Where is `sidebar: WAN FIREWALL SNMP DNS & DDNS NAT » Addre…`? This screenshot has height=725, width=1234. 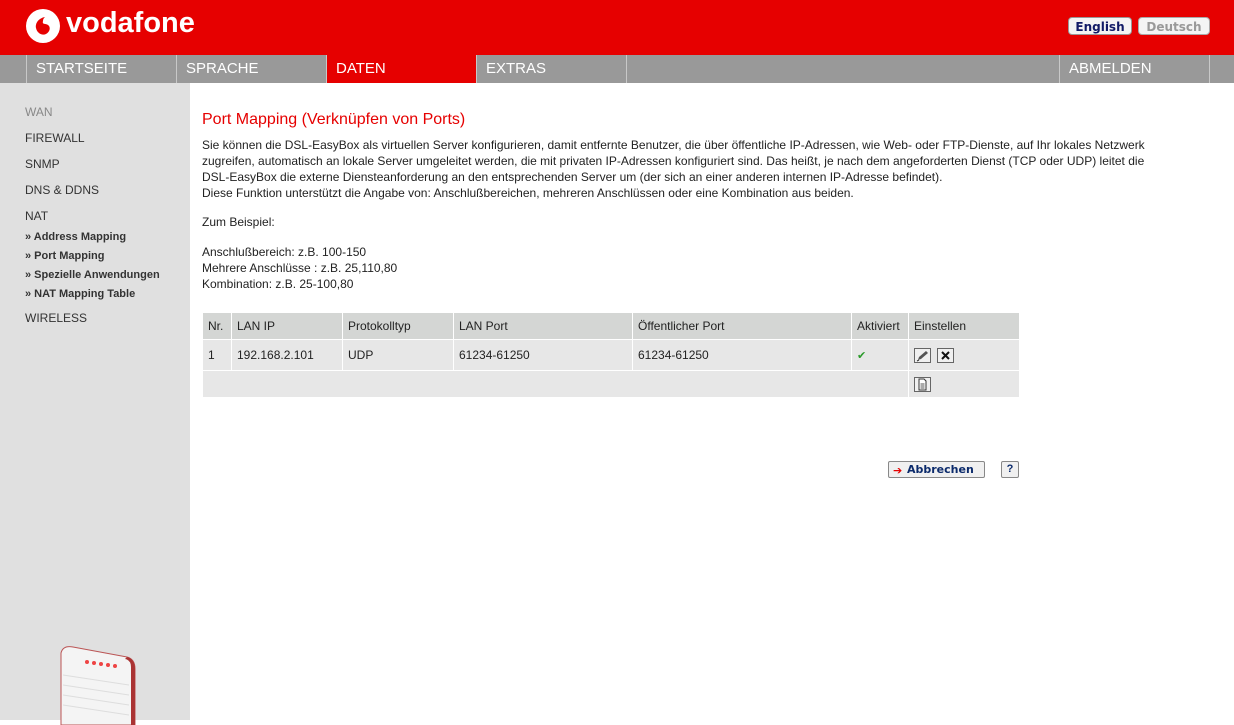 sidebar: WAN FIREWALL SNMP DNS & DDNS NAT » Addre… is located at coordinates (95, 404).